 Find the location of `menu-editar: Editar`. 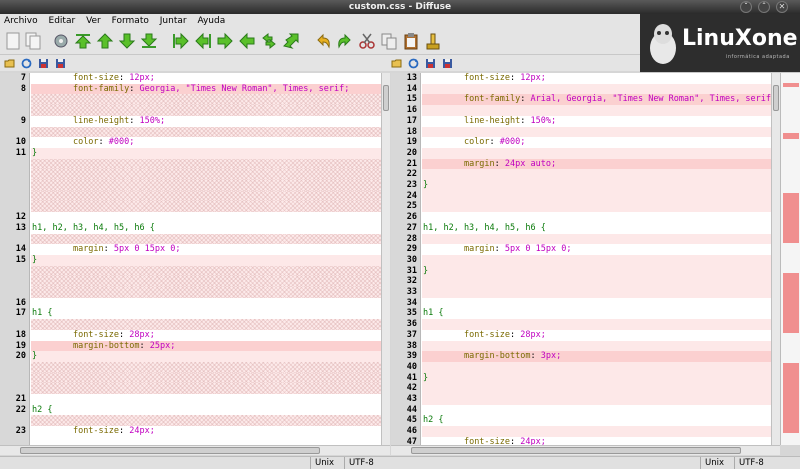

menu-editar: Editar is located at coordinates (62, 21).